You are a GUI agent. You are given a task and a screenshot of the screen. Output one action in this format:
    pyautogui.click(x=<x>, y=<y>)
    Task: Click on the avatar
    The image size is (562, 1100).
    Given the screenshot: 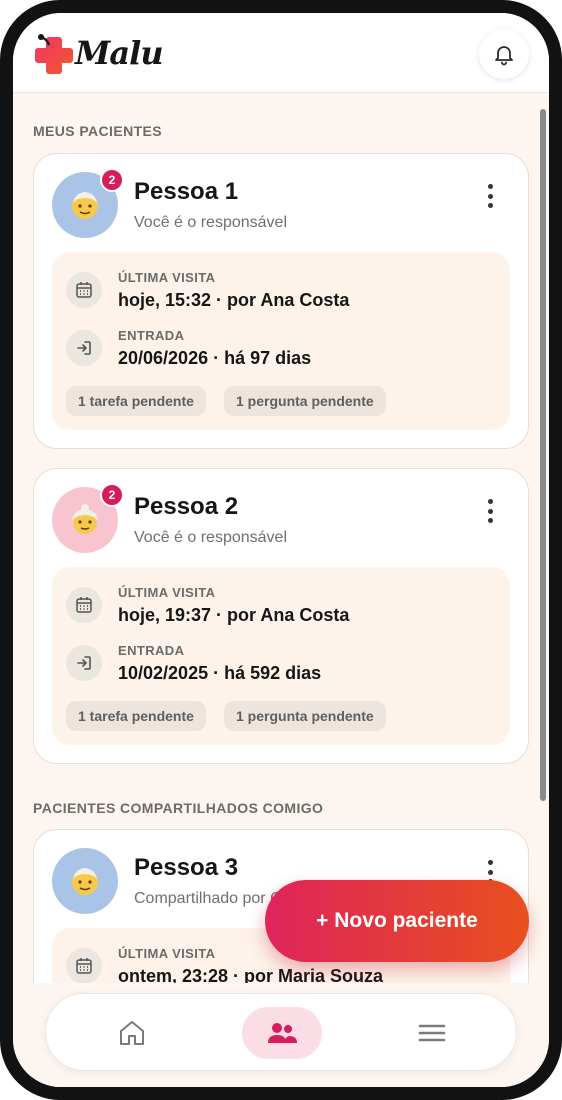 What is the action you would take?
    pyautogui.click(x=85, y=881)
    